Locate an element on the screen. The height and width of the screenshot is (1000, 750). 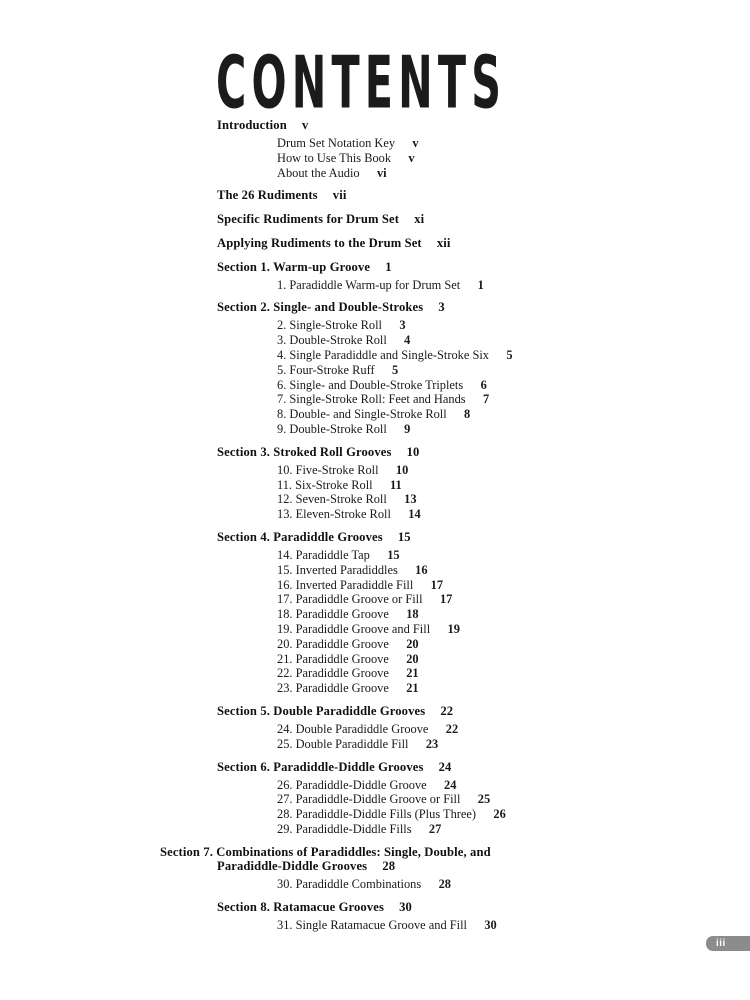
toc-sub-entry: 14. Paradiddle Tap 15 is located at coordinates (513, 553).